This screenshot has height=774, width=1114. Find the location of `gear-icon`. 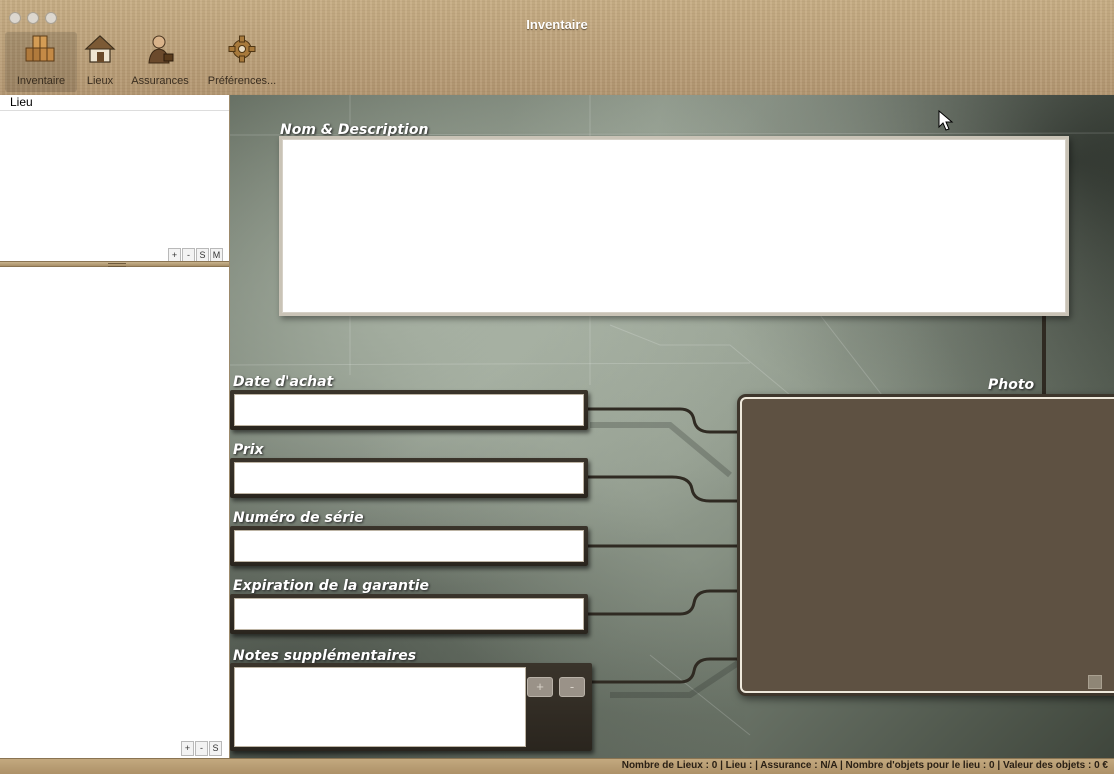

gear-icon is located at coordinates (242, 49).